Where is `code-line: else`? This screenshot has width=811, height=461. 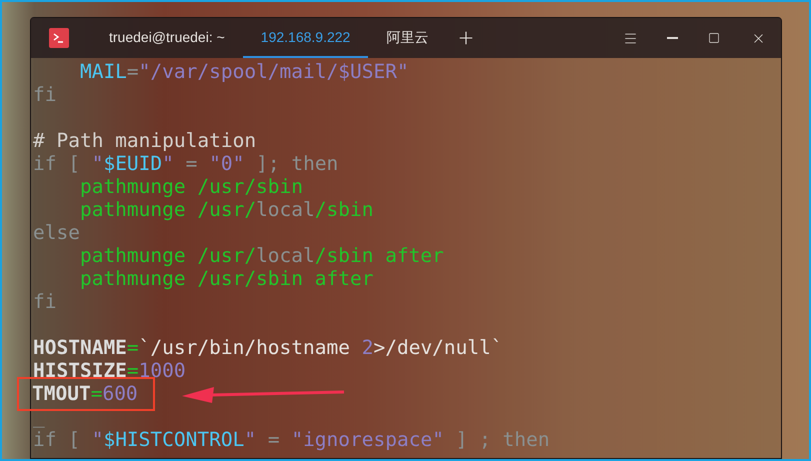 code-line: else is located at coordinates (56, 232).